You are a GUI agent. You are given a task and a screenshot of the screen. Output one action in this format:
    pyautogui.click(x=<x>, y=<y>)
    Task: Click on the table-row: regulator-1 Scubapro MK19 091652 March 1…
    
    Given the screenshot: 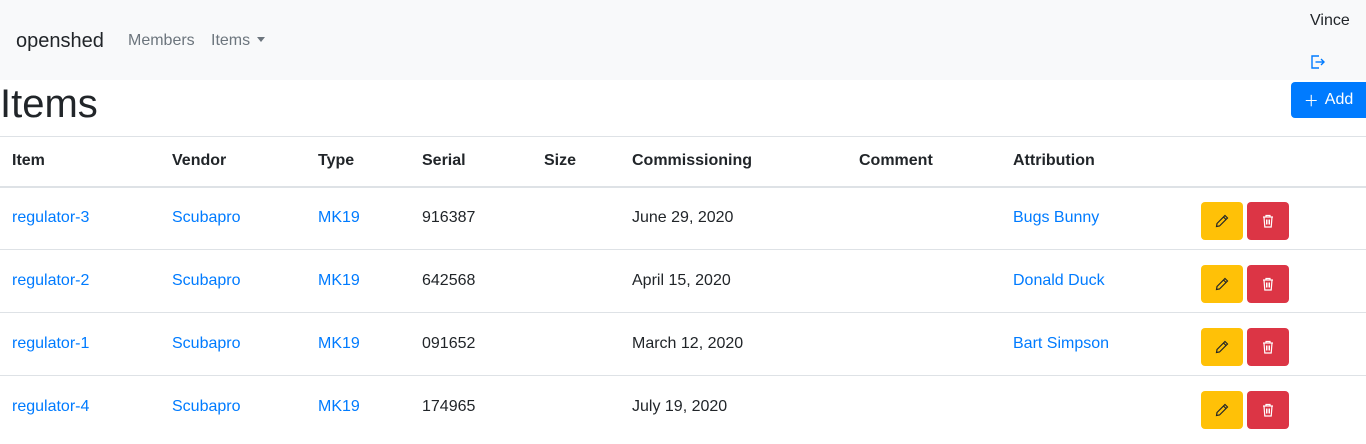 What is the action you would take?
    pyautogui.click(x=683, y=344)
    